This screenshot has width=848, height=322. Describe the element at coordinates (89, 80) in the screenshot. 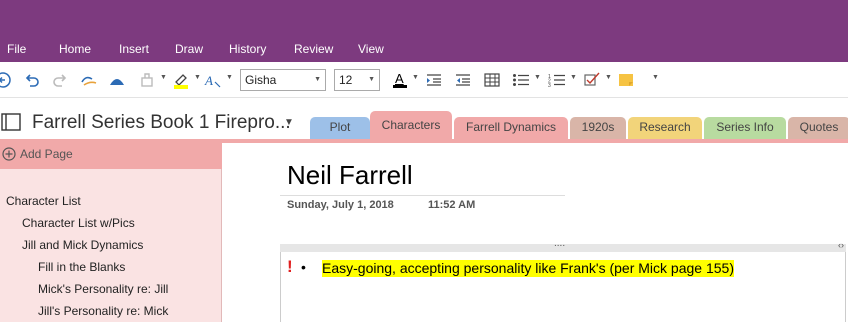

I see `sync-icon` at that location.